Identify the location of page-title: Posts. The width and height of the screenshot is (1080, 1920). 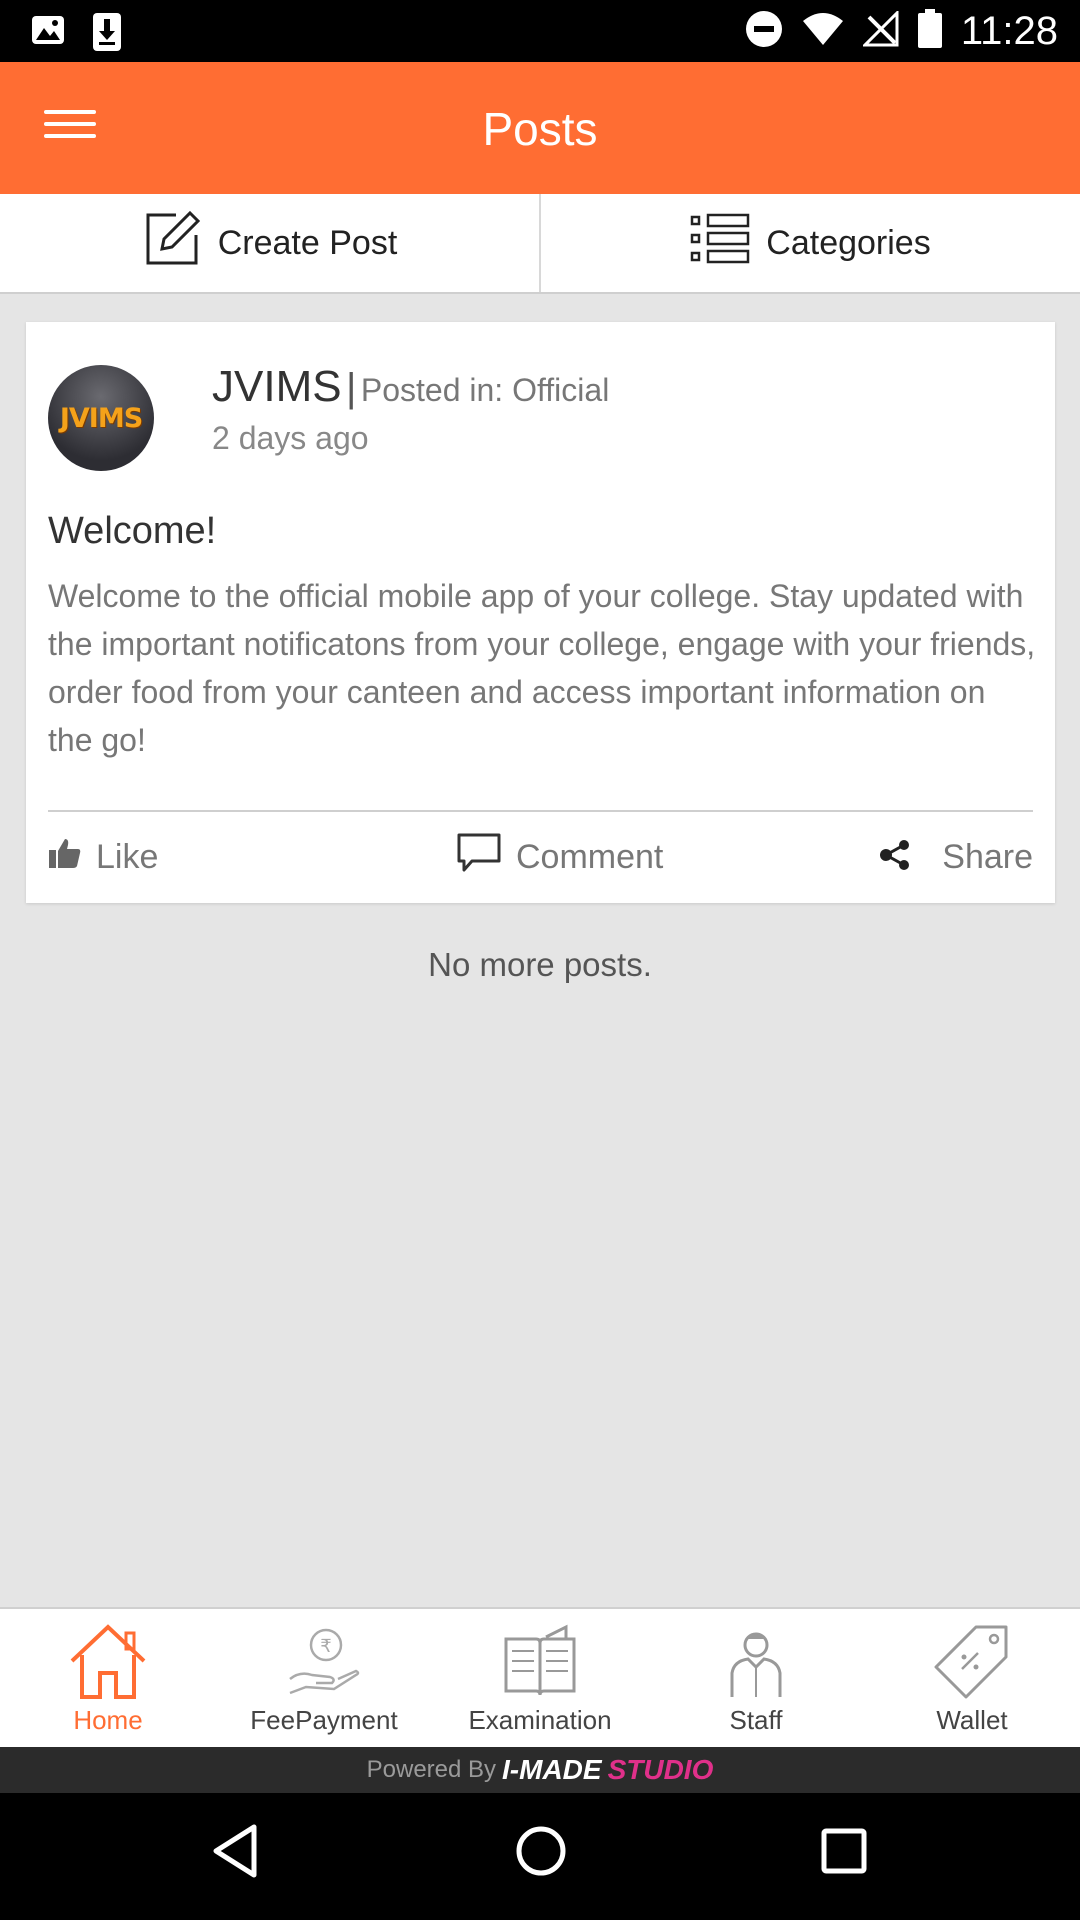
(540, 129).